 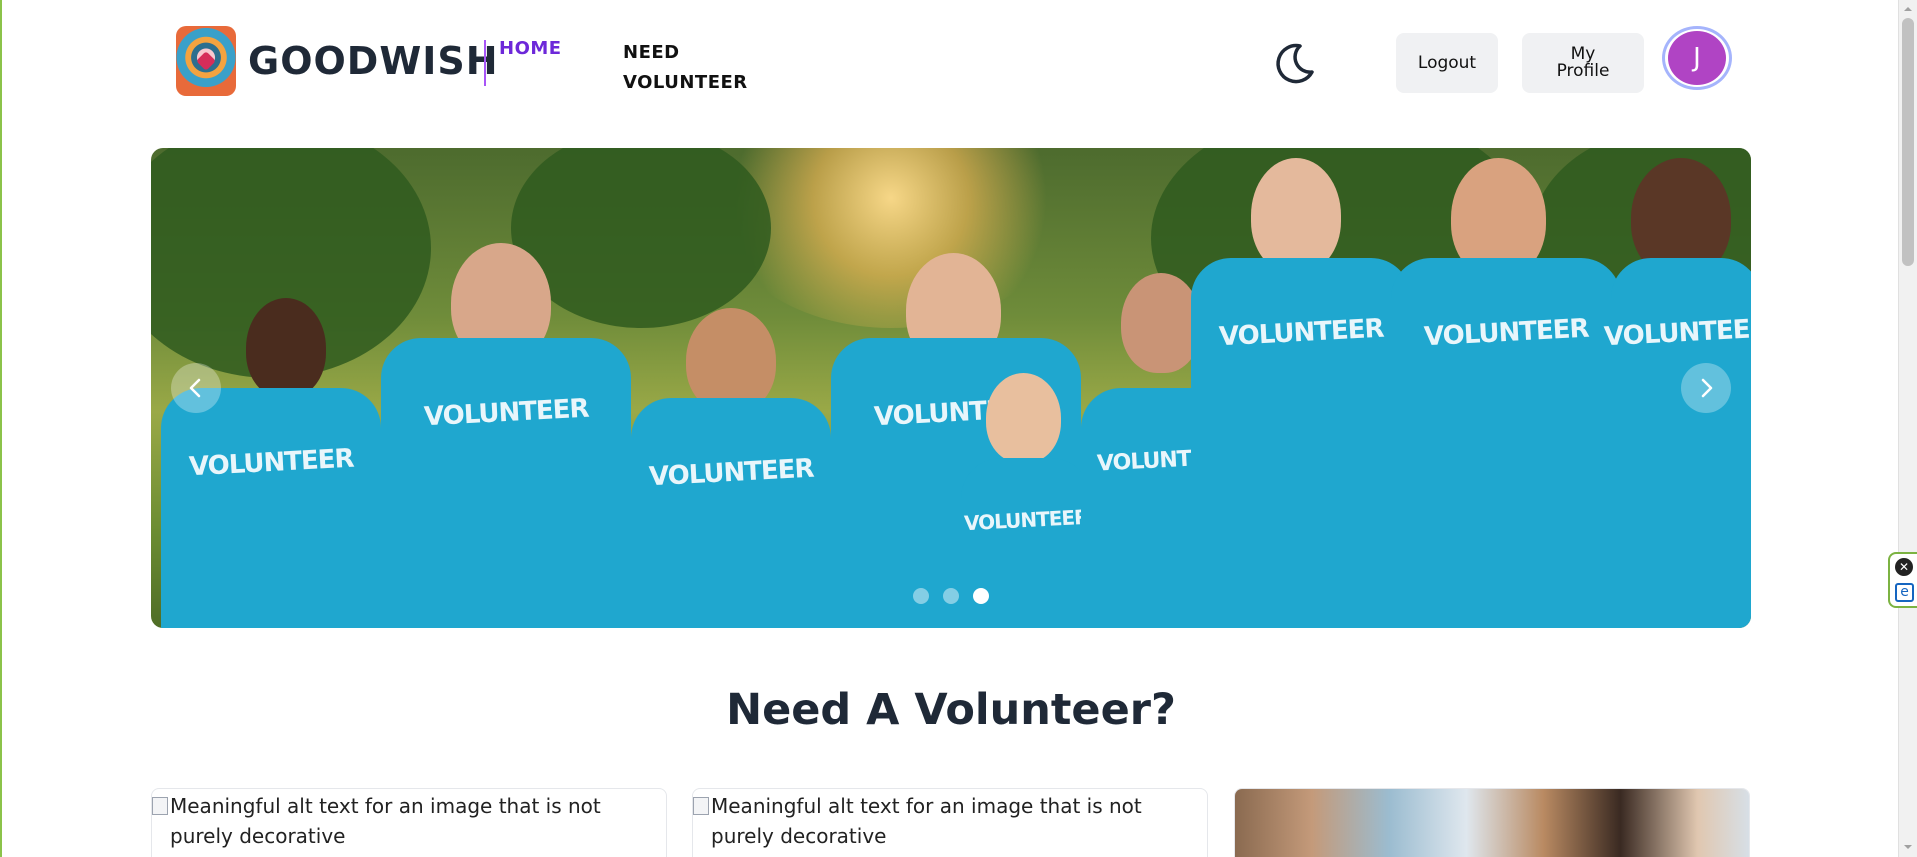 I want to click on brand-name: GOODWISH, so click(x=373, y=61).